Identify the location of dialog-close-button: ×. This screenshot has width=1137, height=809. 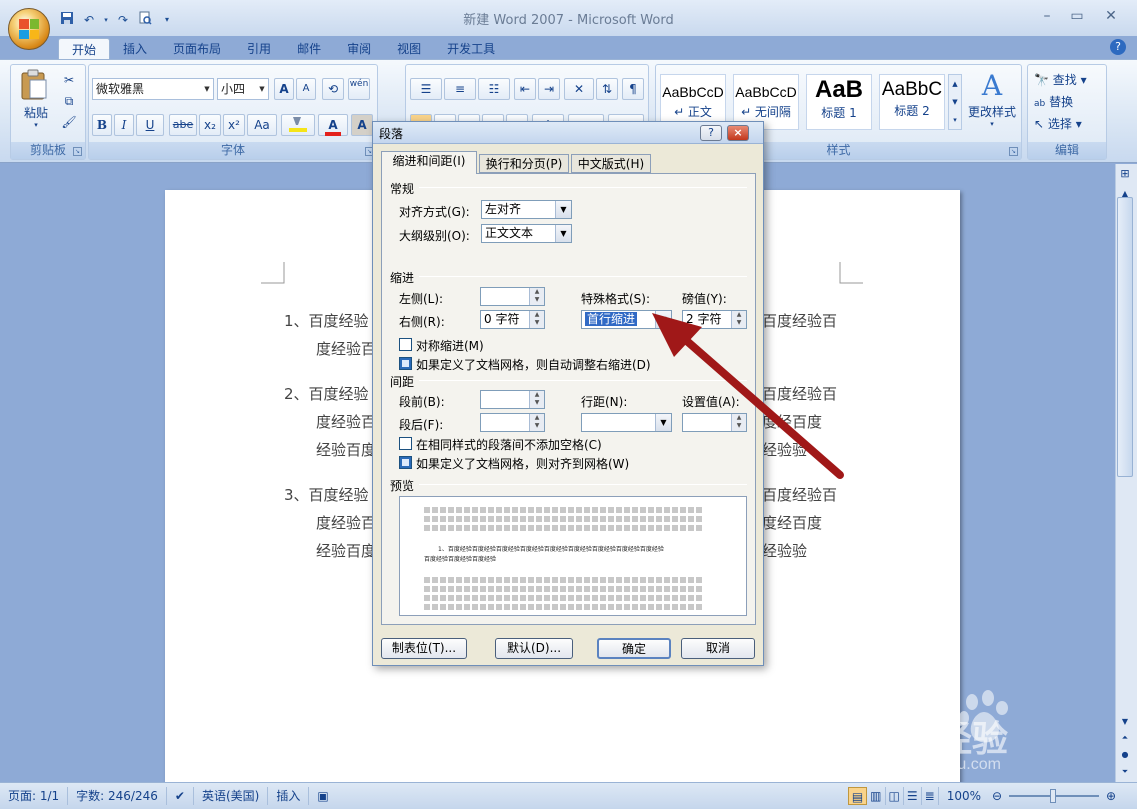
(738, 133).